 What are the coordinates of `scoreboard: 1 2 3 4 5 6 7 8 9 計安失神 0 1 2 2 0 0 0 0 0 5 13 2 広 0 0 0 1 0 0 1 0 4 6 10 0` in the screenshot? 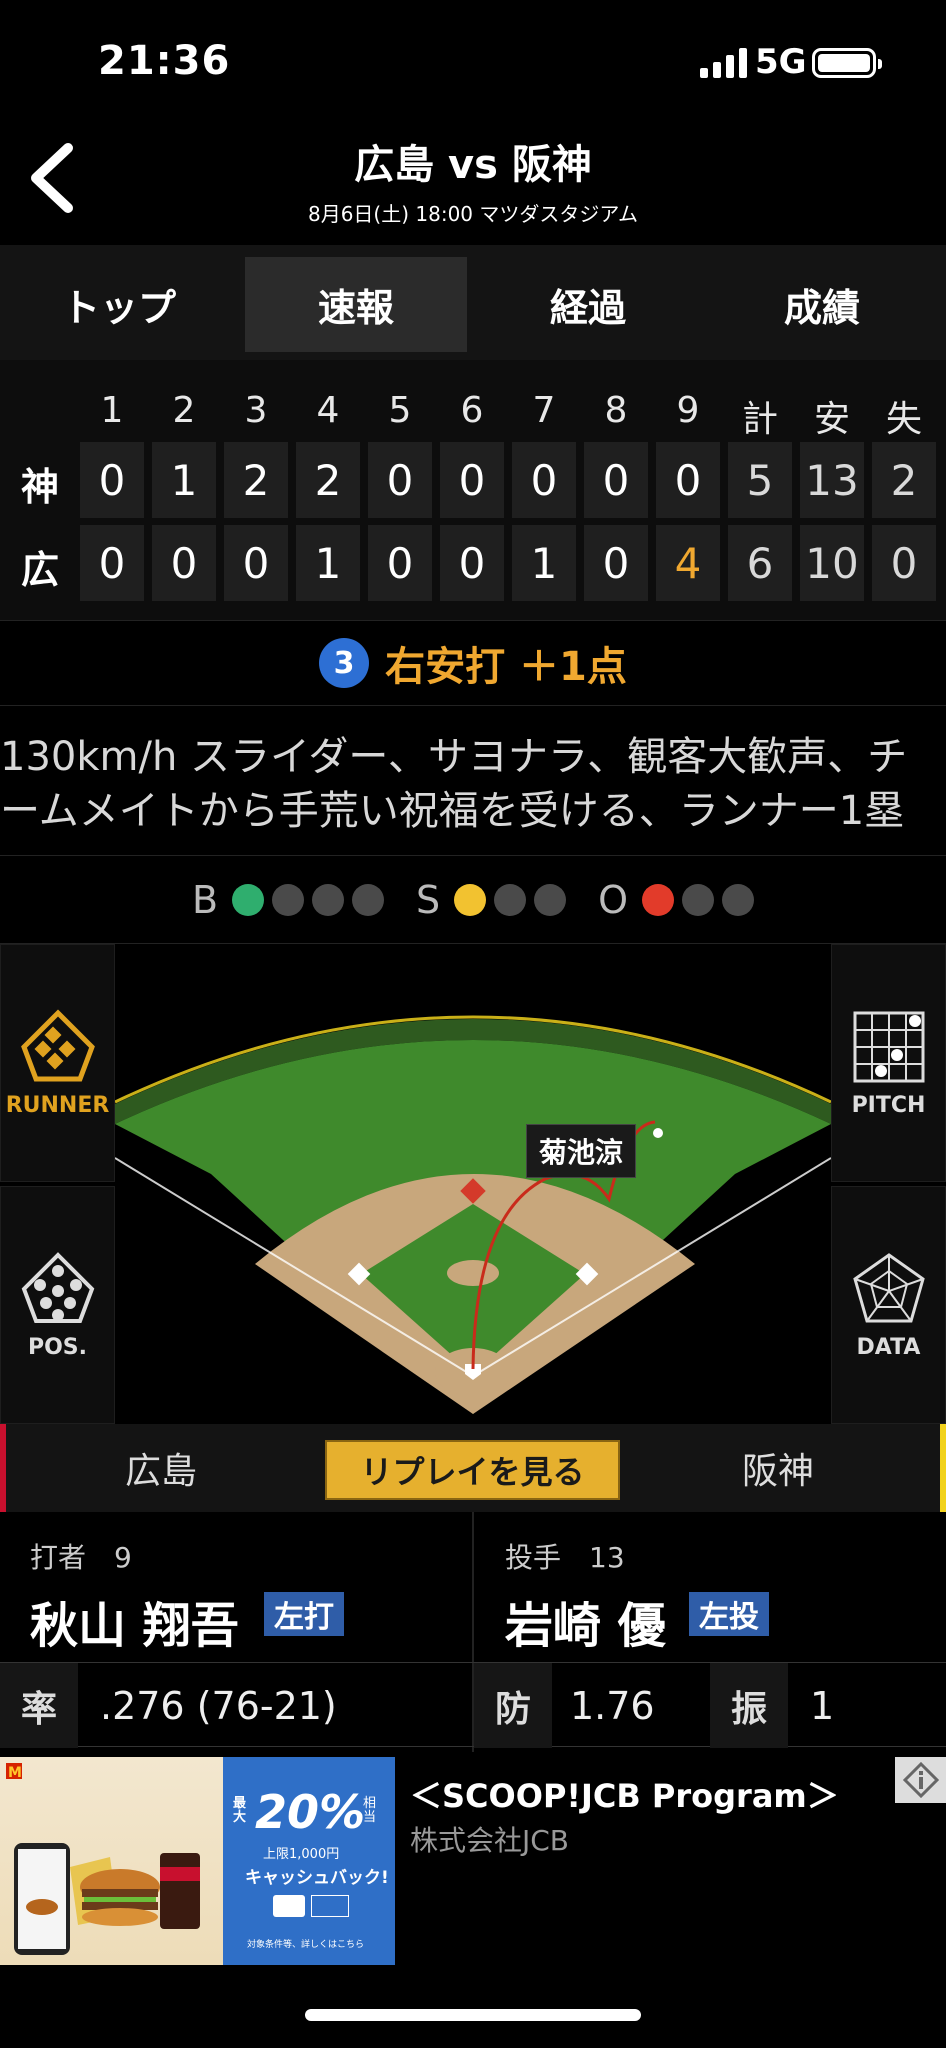 It's located at (473, 490).